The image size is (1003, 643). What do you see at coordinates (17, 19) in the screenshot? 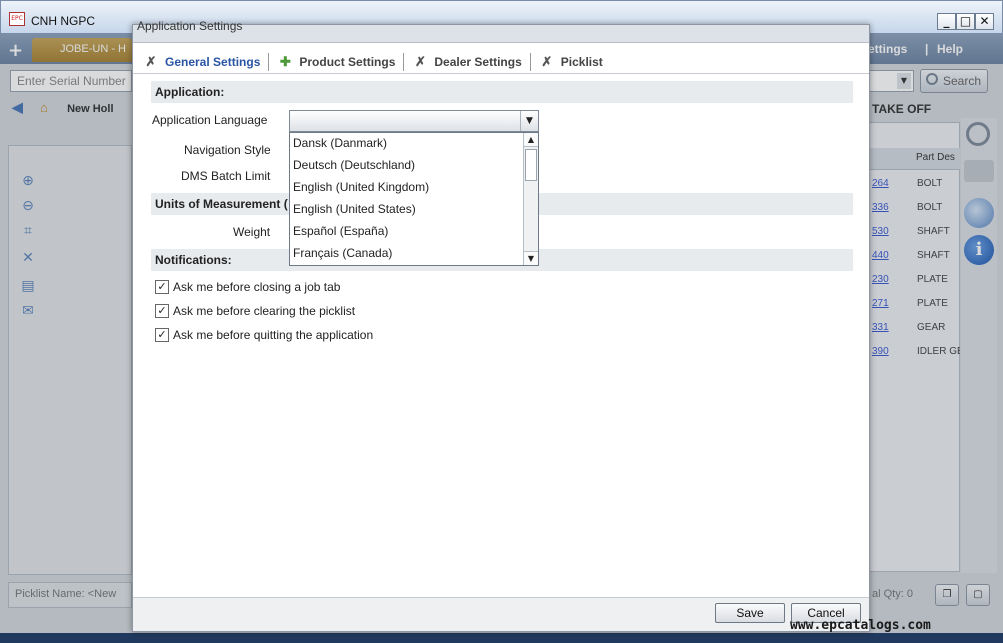
I see `app-logo-icon: EPC` at bounding box center [17, 19].